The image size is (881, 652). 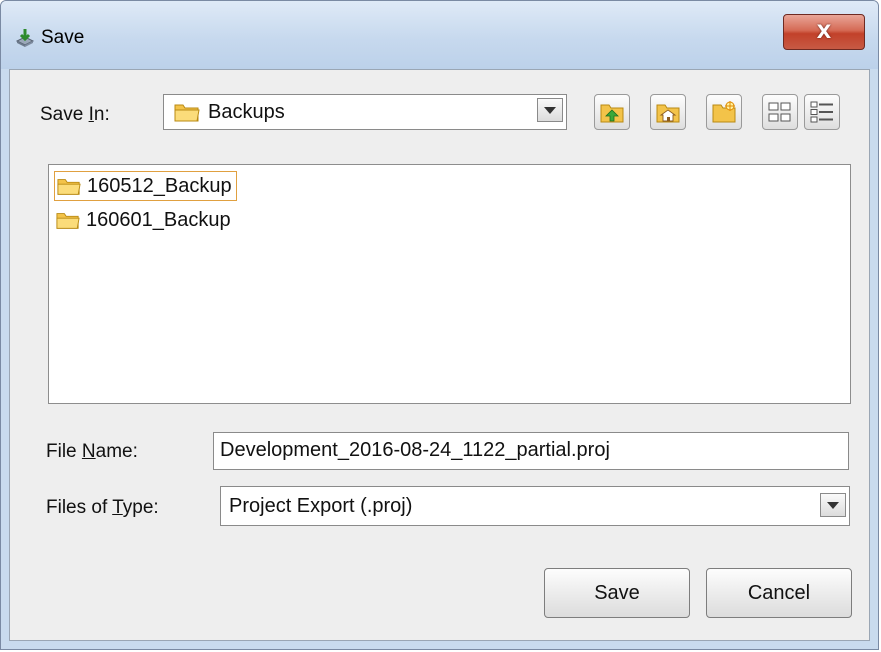 I want to click on files-of-type-dropdown-arrow, so click(x=833, y=505).